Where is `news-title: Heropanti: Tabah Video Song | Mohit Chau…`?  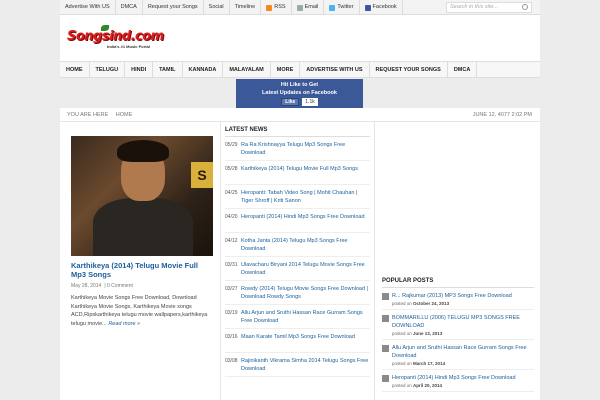
news-title: Heropanti: Tabah Video Song | Mohit Chau… is located at coordinates (305, 197).